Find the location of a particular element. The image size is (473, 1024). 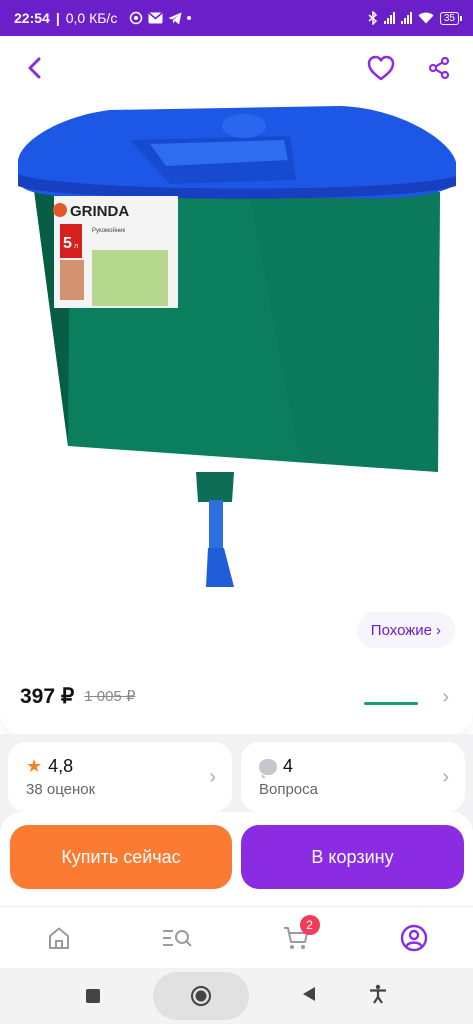

volume-unit: л is located at coordinates (76, 246).